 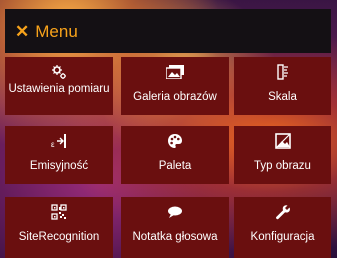 What do you see at coordinates (175, 227) in the screenshot?
I see `tile-voice-note: Notatka głosowa` at bounding box center [175, 227].